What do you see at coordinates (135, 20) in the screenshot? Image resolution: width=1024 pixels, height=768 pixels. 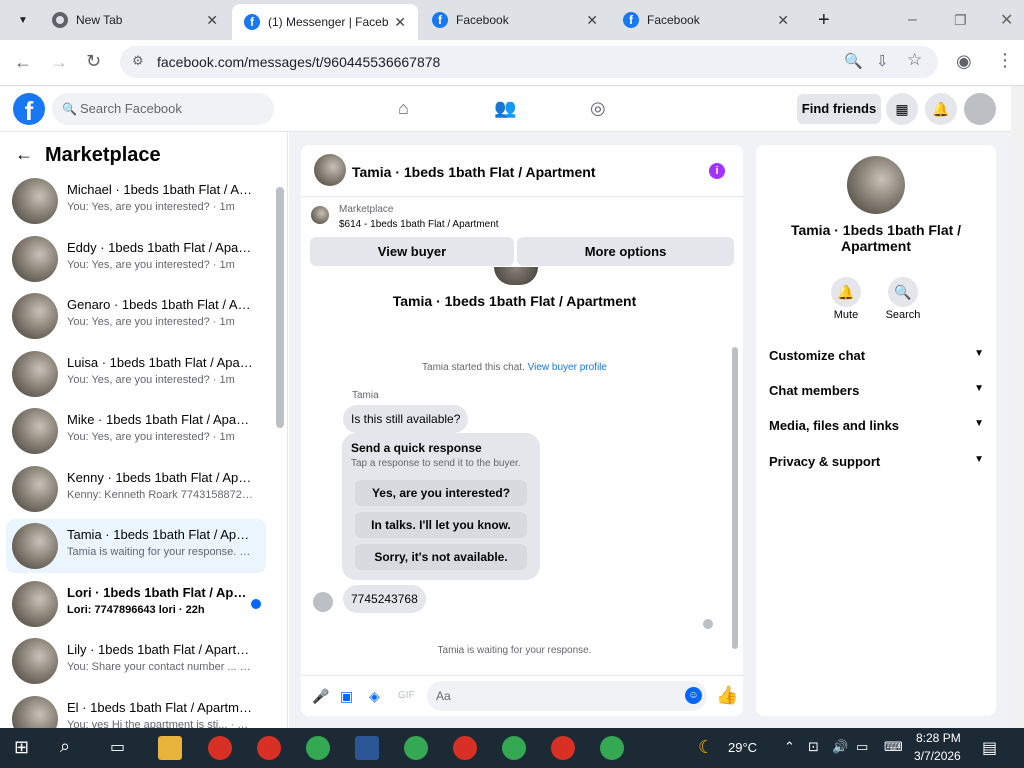 I see `tab-new-tab: New Tab ✕` at bounding box center [135, 20].